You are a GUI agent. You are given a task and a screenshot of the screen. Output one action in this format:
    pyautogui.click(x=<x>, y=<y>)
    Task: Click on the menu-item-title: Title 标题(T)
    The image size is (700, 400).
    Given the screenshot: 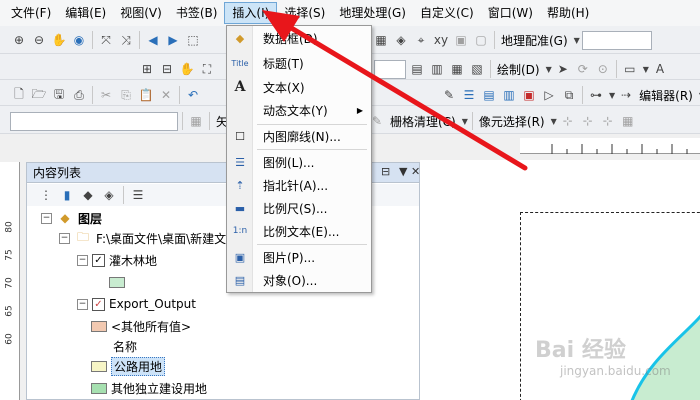 What is the action you would take?
    pyautogui.click(x=299, y=63)
    